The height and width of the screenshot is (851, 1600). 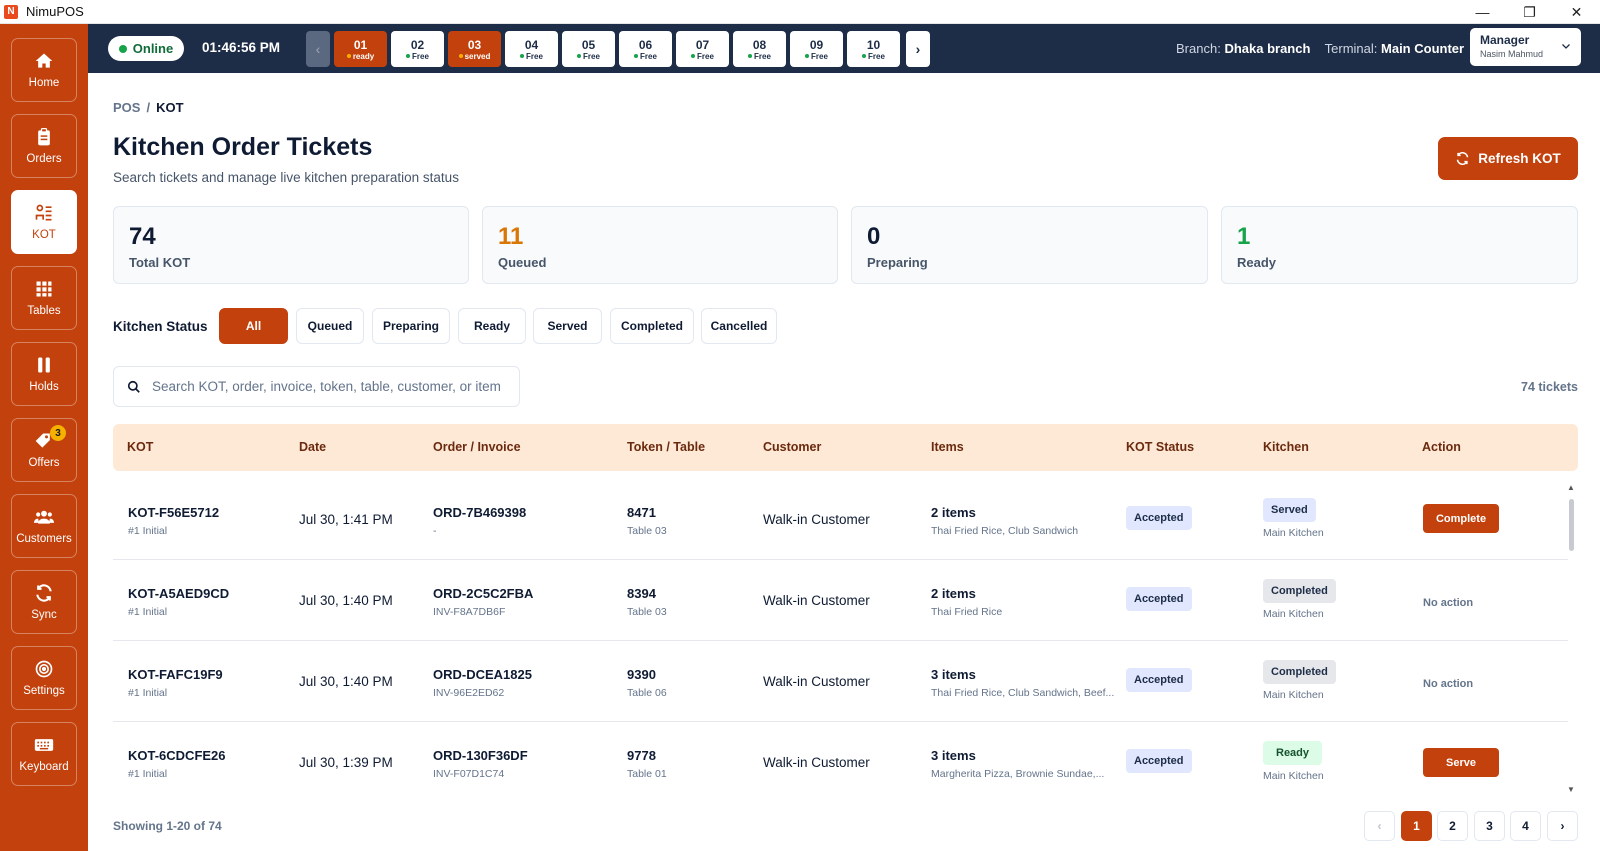 I want to click on sidebar-item-label: Customers, so click(x=44, y=539).